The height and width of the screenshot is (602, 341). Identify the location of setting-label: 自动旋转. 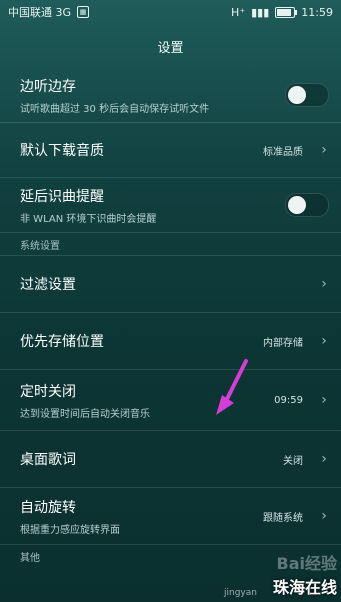
(48, 507).